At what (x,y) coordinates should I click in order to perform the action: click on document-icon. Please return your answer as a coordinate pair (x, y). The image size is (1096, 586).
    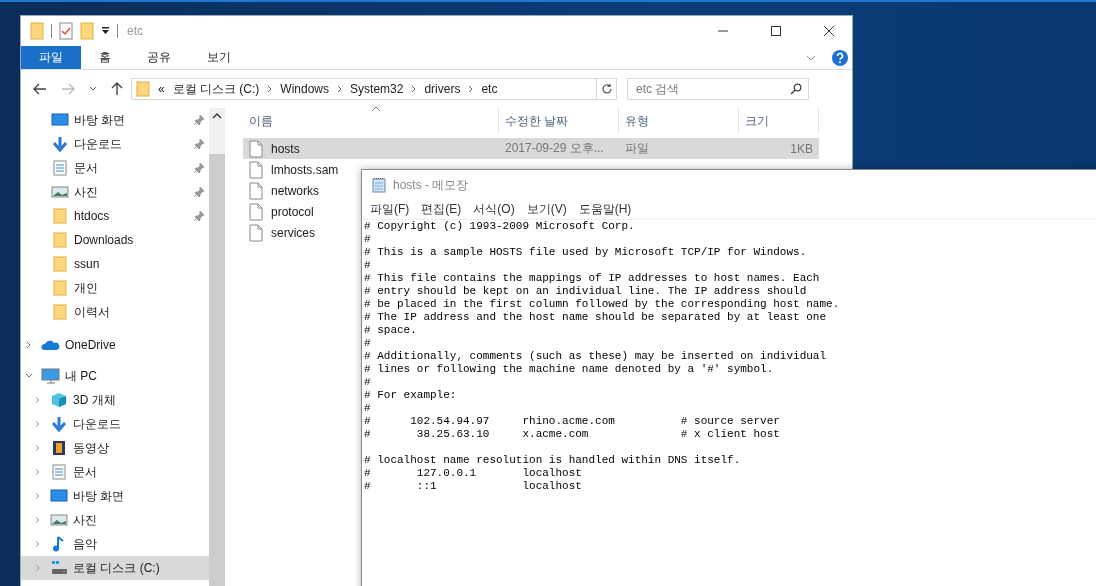
    Looking at the image, I should click on (60, 168).